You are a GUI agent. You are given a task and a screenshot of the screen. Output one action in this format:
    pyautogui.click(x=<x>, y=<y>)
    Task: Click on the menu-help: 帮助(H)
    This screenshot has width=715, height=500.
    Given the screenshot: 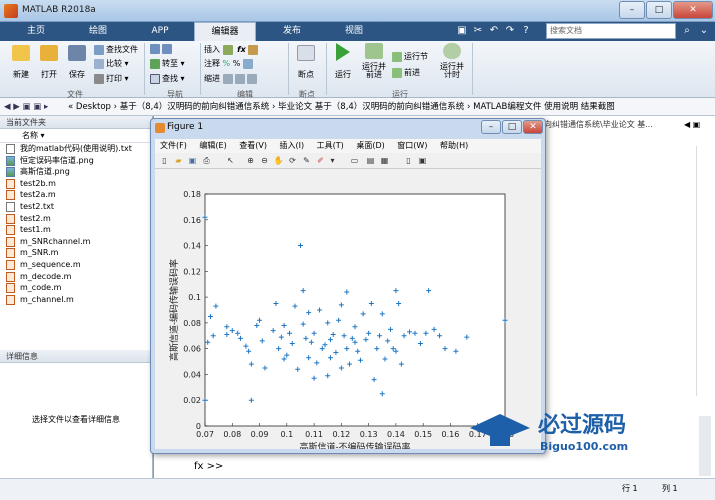 What is the action you would take?
    pyautogui.click(x=454, y=146)
    